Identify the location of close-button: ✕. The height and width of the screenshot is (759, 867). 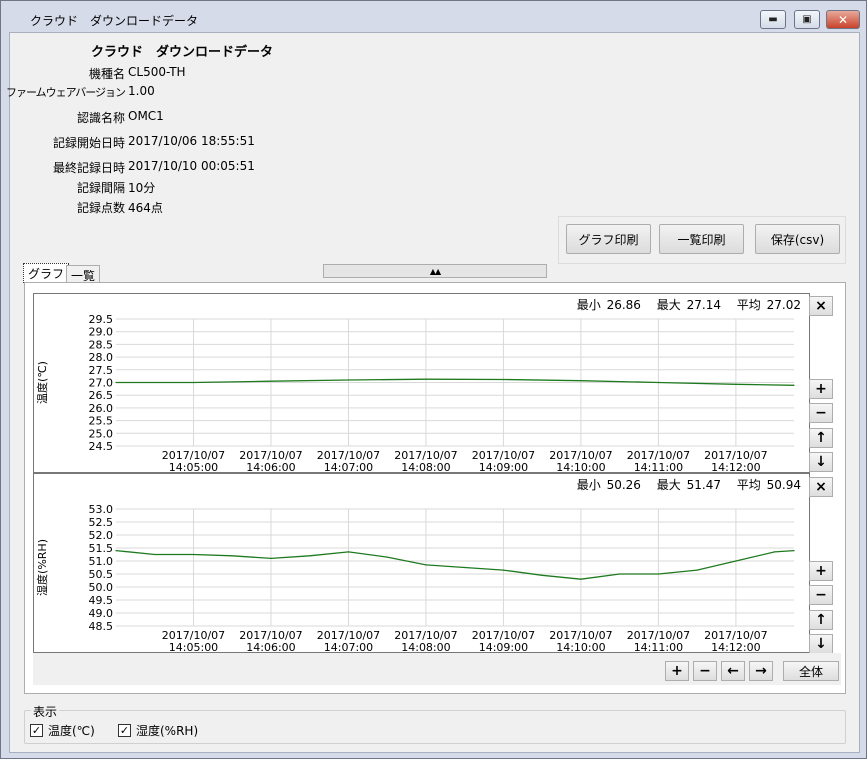
(843, 19).